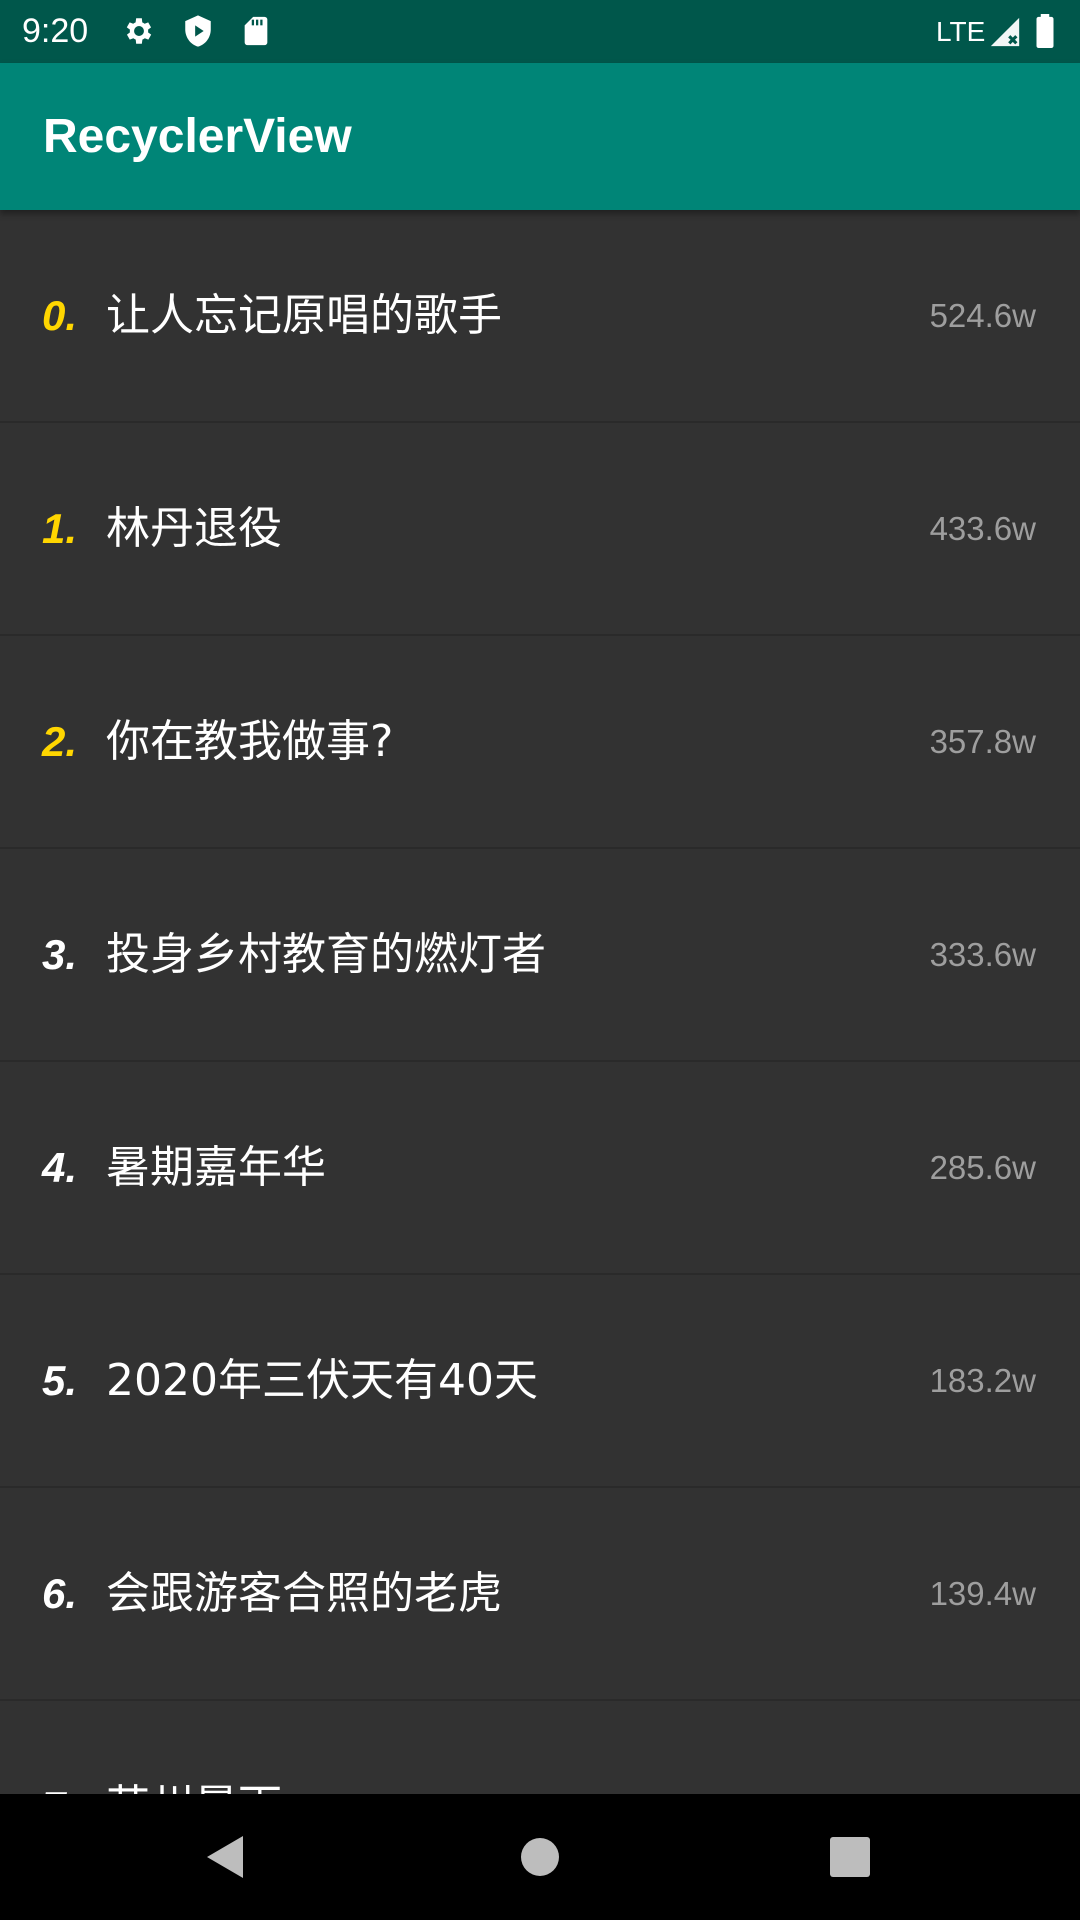 Image resolution: width=1080 pixels, height=1920 pixels. What do you see at coordinates (322, 1380) in the screenshot?
I see `topic-title: 2020年三伏天有40天` at bounding box center [322, 1380].